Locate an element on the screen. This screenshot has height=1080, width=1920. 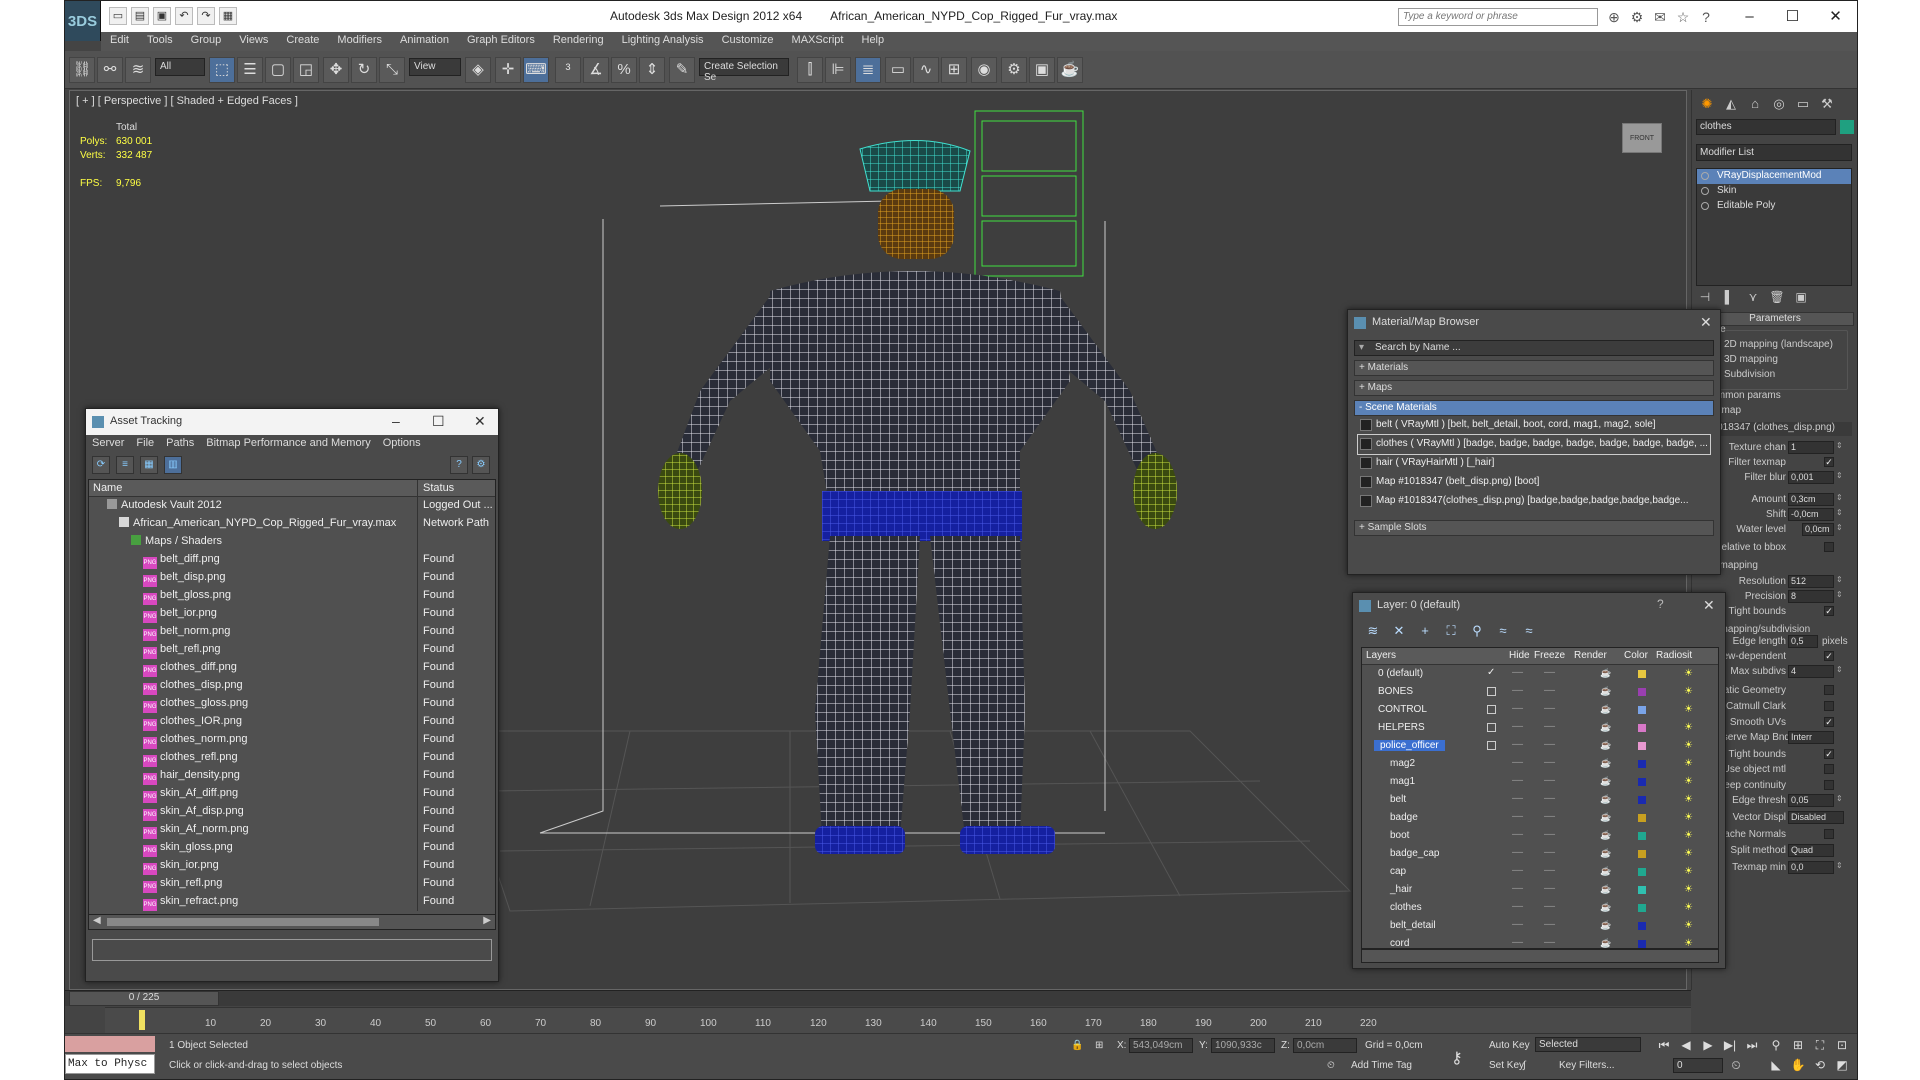
current-layer-checkbox is located at coordinates (1491, 727).